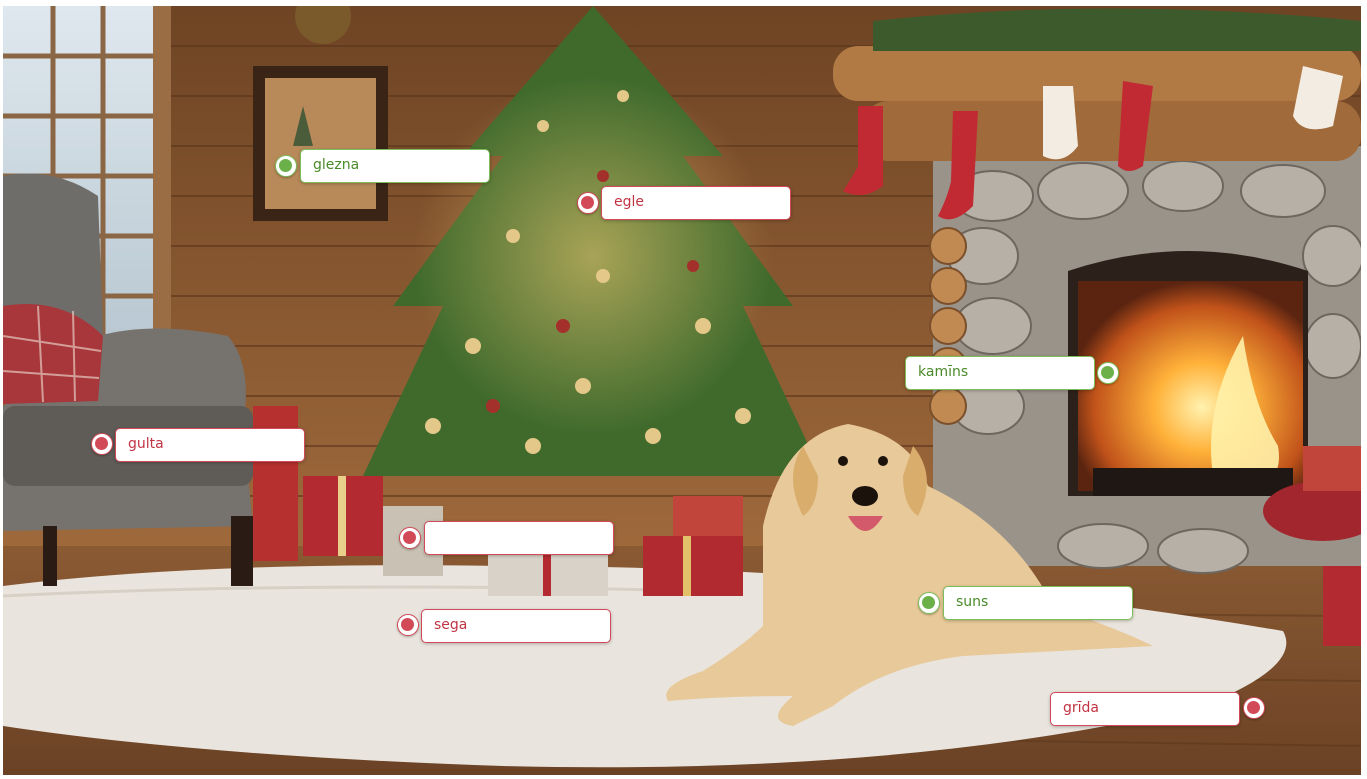  I want to click on label-glezna: glezna, so click(395, 166).